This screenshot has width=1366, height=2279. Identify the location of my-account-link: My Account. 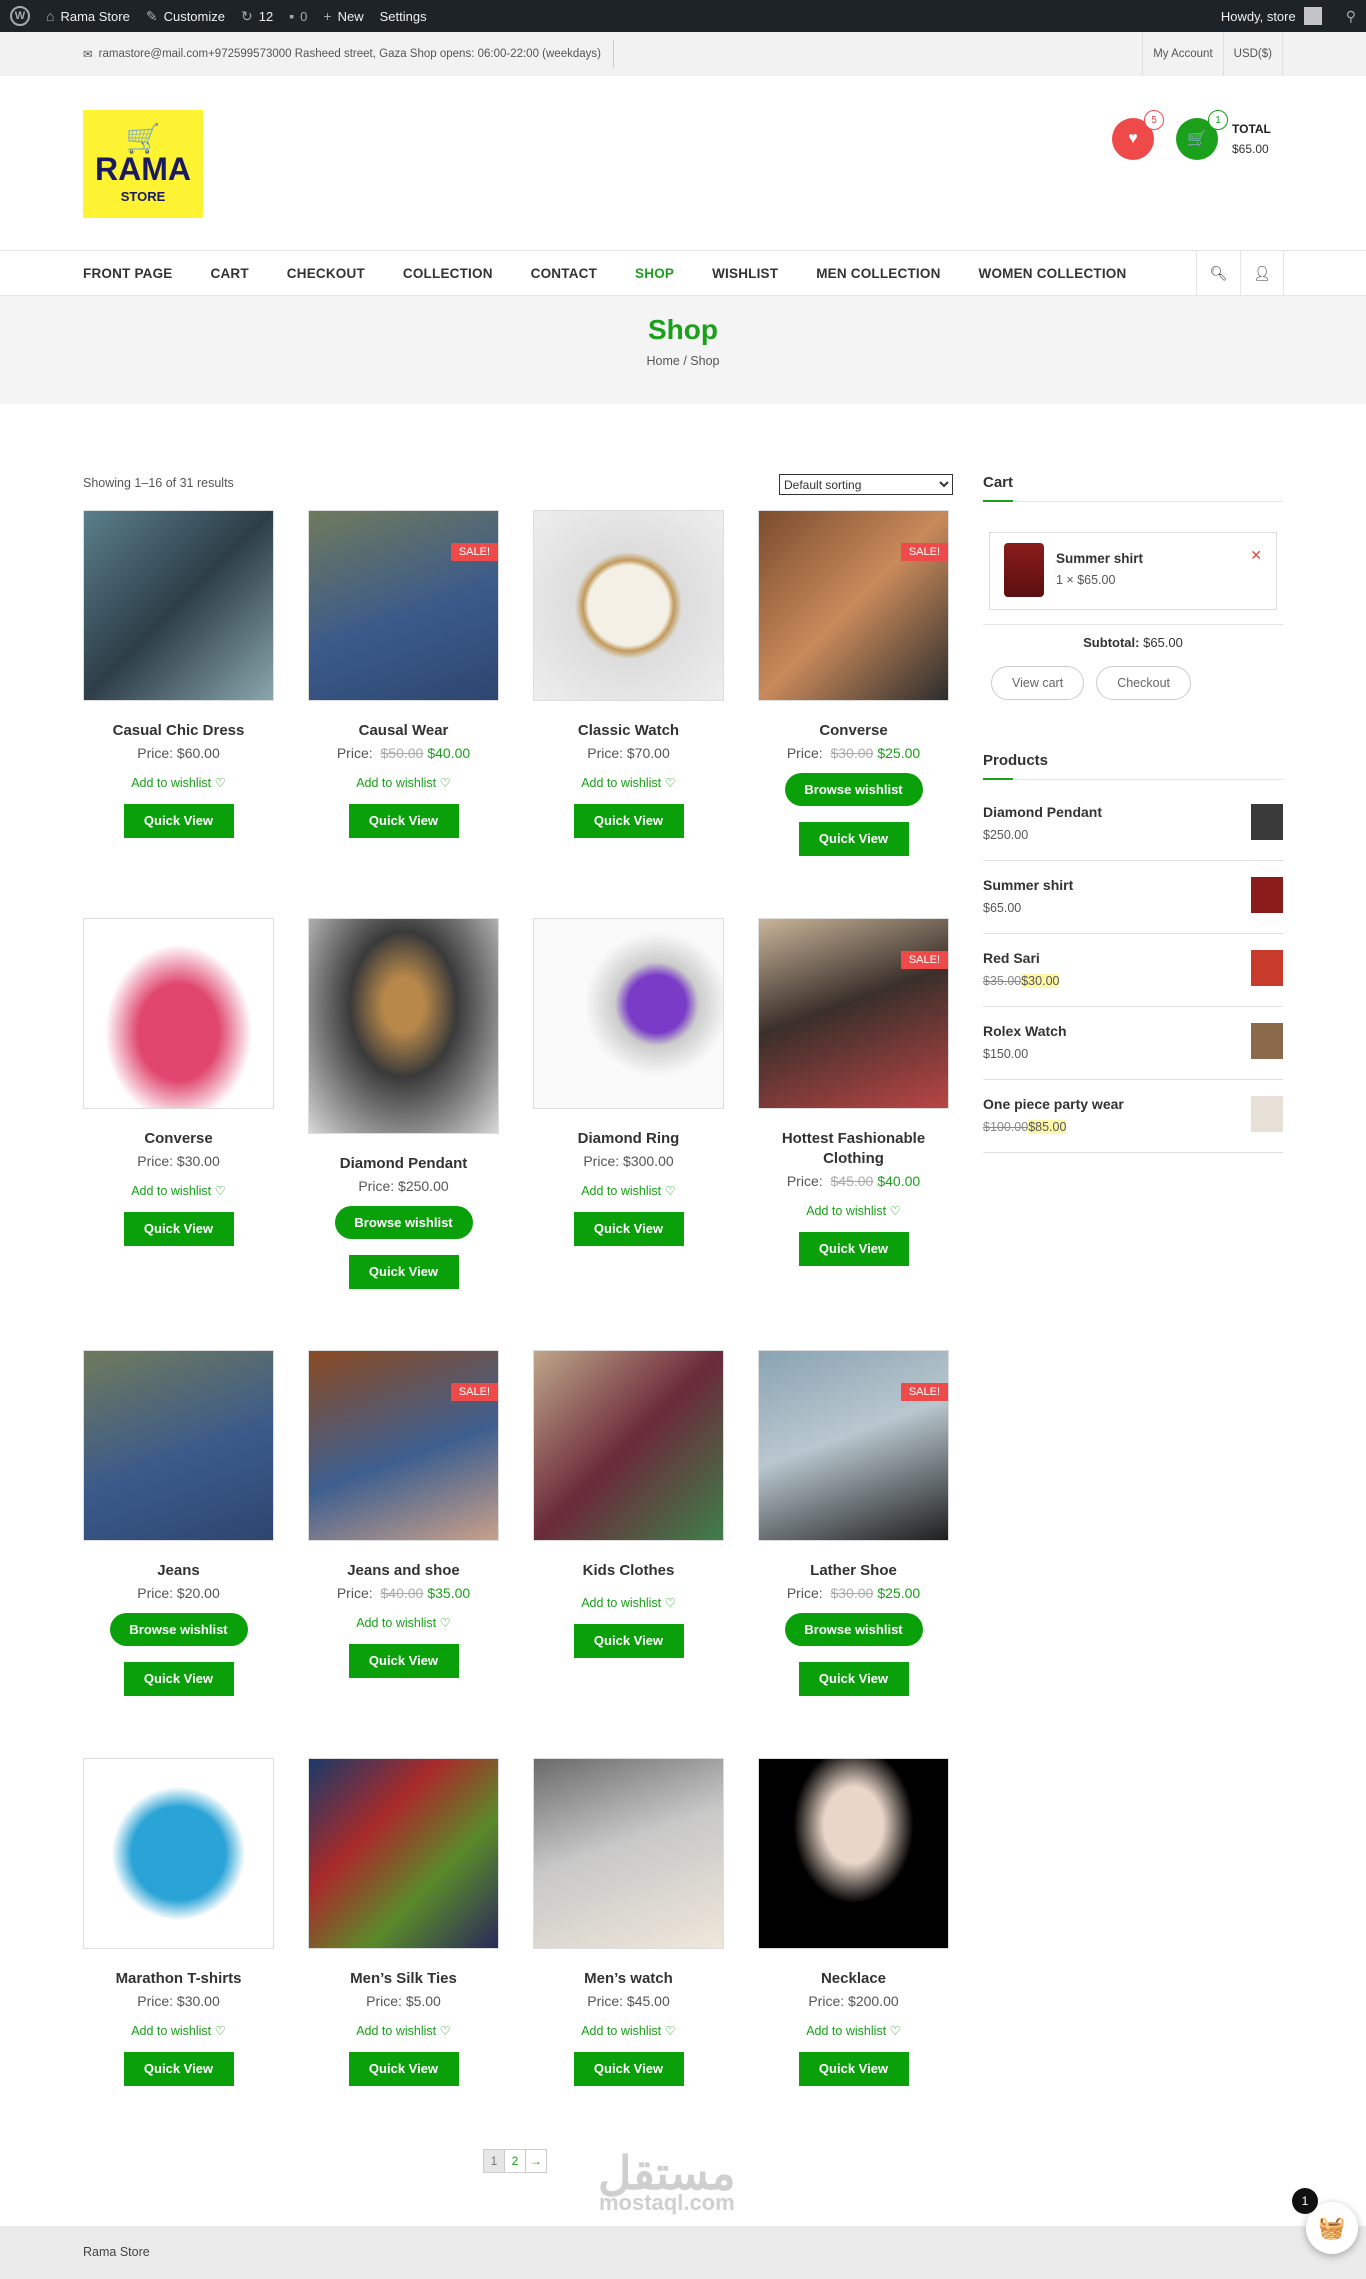
(1182, 54).